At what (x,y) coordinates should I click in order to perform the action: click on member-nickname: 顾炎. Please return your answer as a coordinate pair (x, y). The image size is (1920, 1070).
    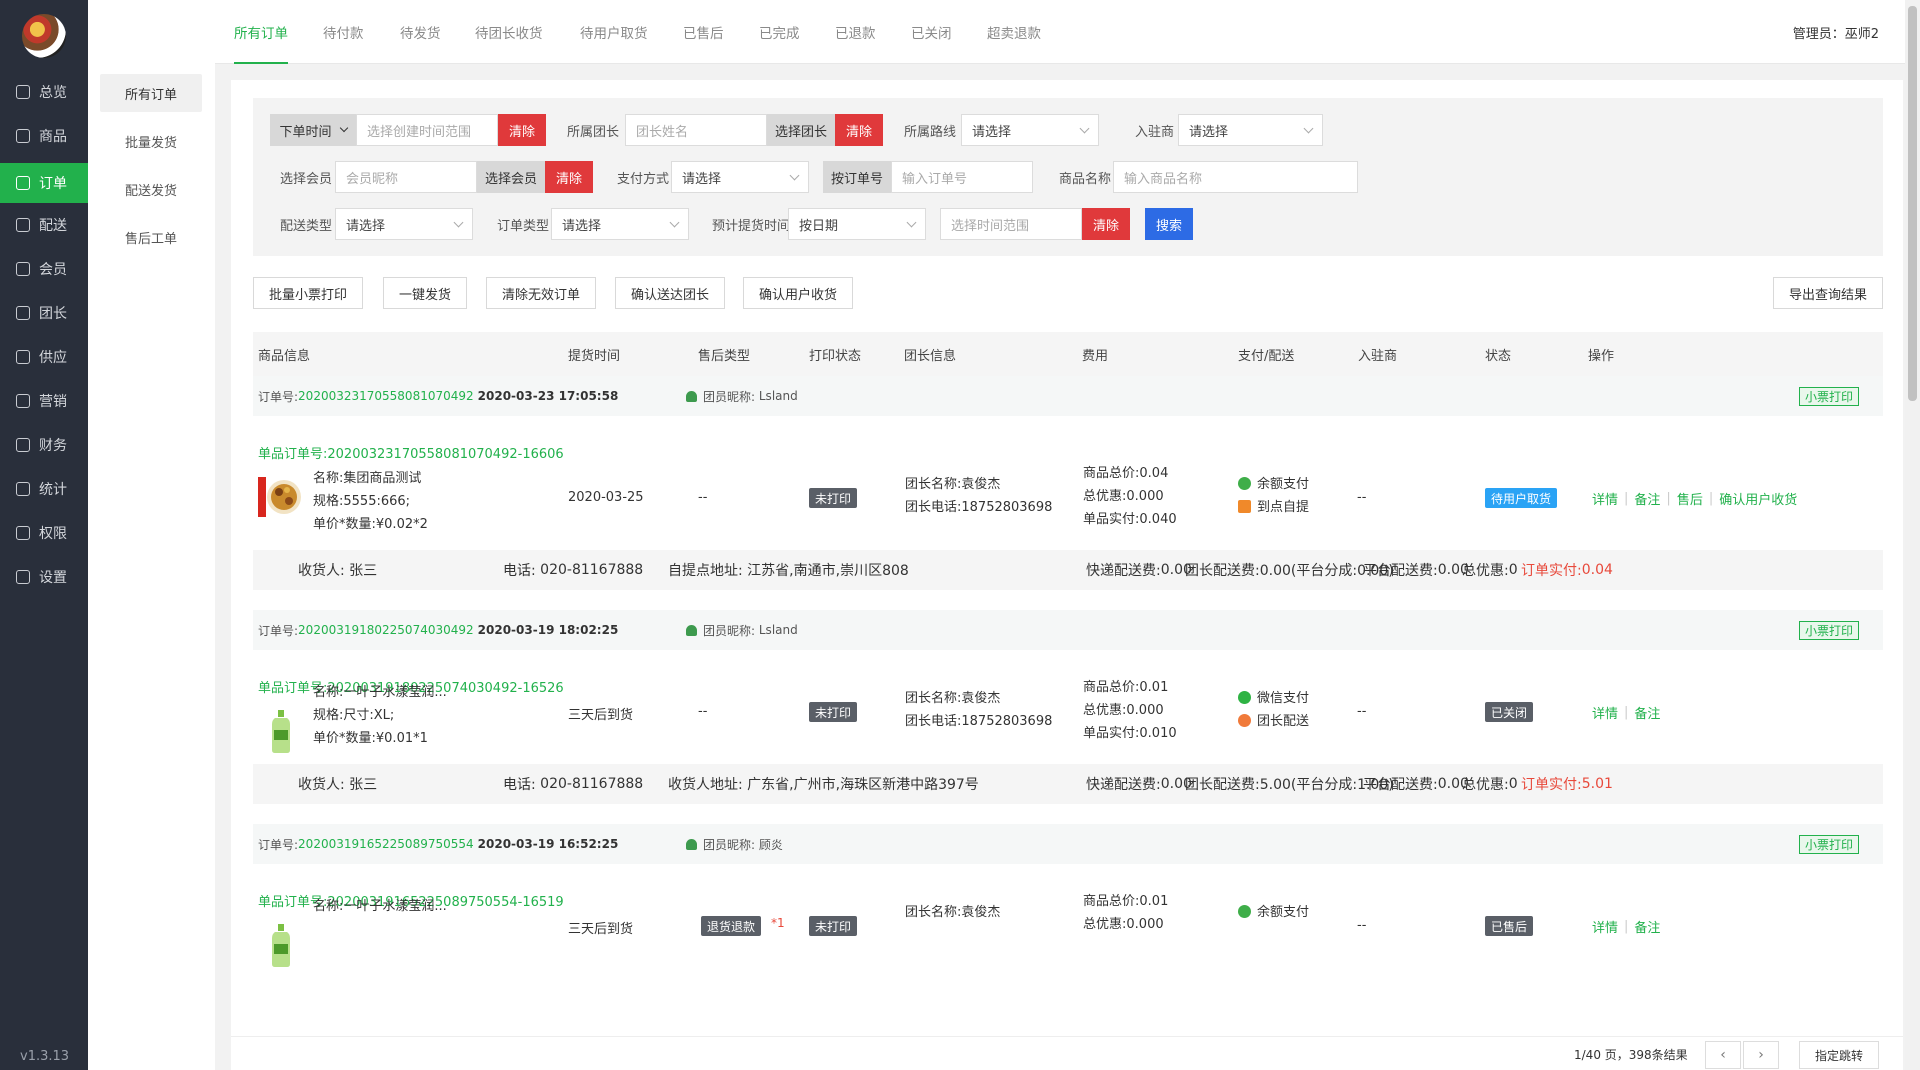
    Looking at the image, I should click on (770, 844).